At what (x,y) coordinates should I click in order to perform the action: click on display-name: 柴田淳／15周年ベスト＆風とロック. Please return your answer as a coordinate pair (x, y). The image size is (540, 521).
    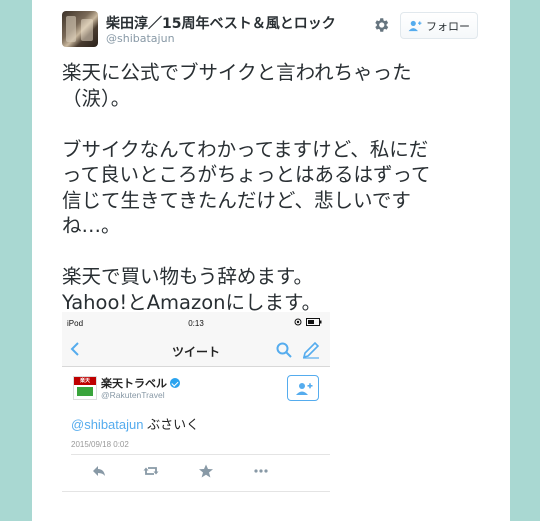
    Looking at the image, I should click on (221, 23).